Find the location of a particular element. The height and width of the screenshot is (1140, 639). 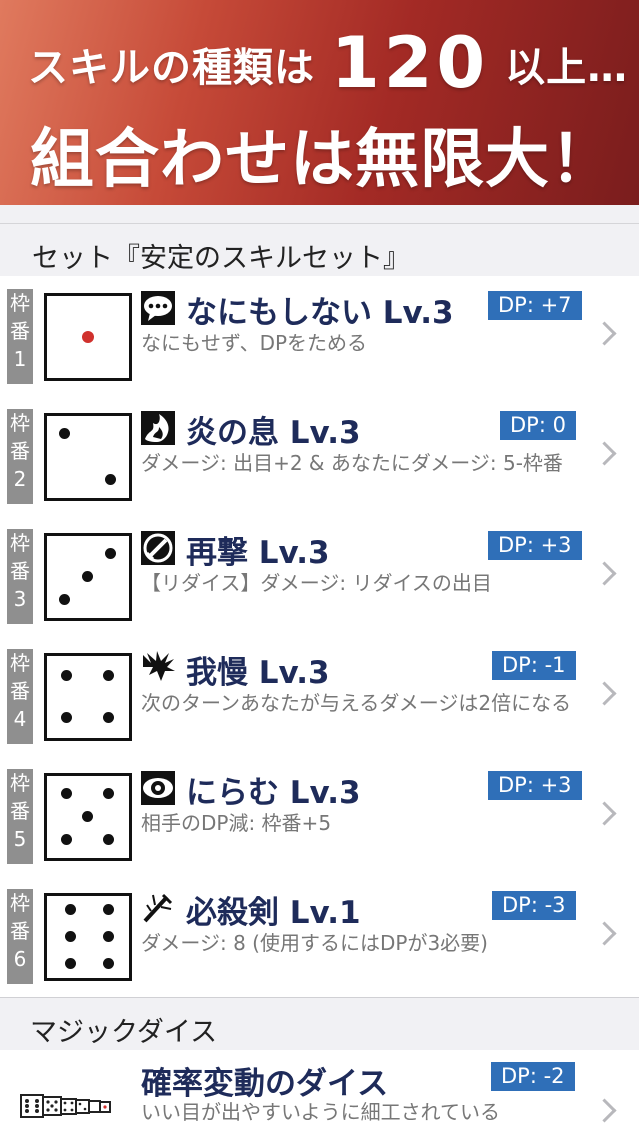

magic-dice-dp-badge: DP: -2 is located at coordinates (533, 1076).